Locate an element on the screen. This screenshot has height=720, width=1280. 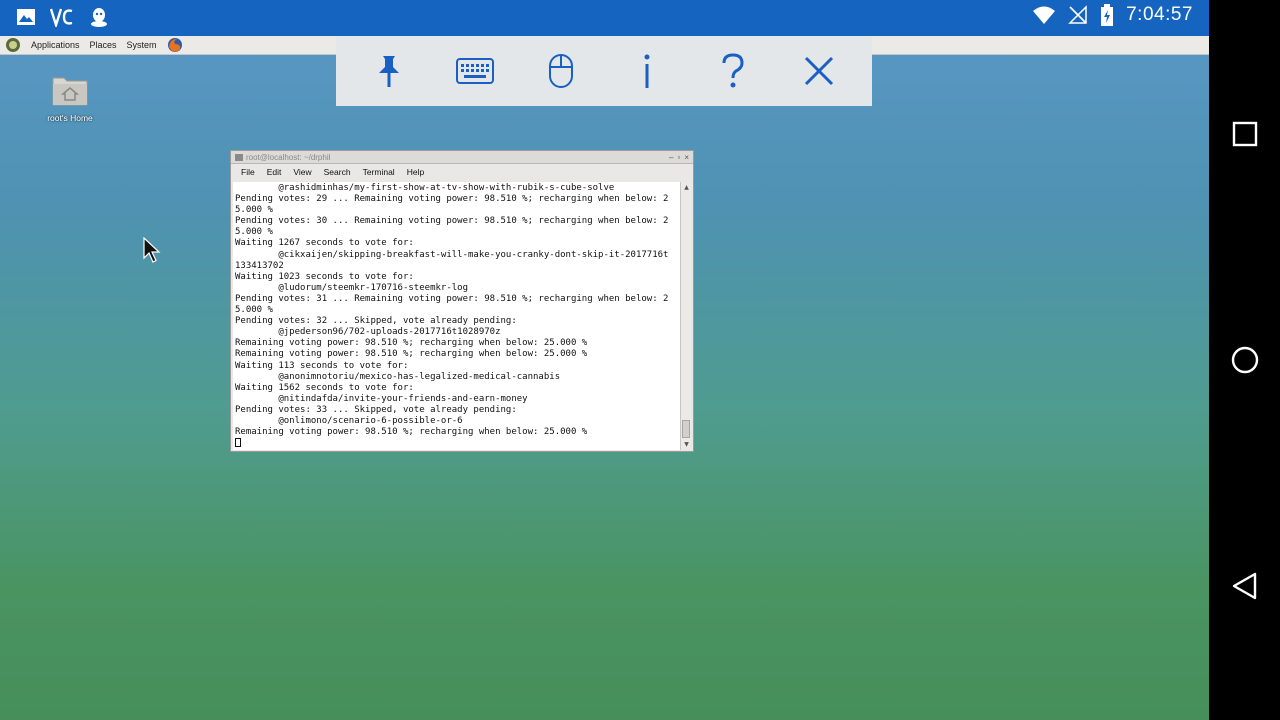
android-nav-bar is located at coordinates (1244, 360).